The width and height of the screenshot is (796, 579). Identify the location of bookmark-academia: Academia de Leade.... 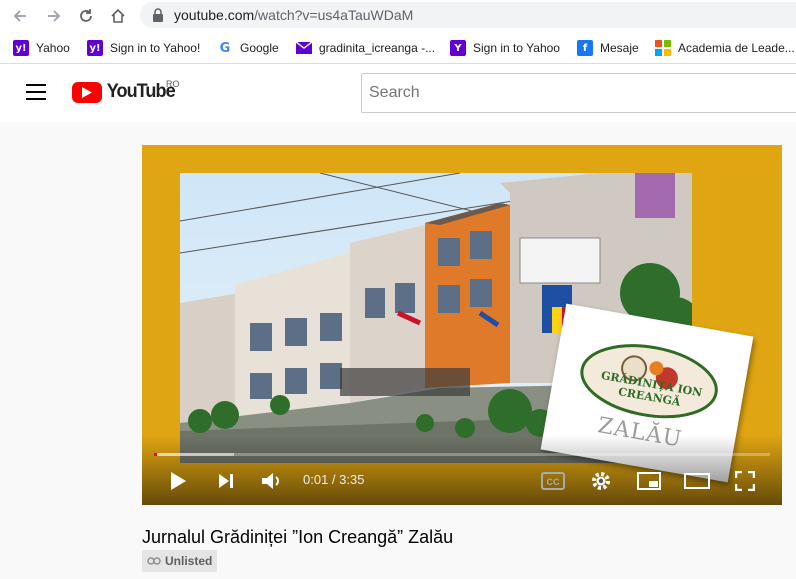
(725, 48).